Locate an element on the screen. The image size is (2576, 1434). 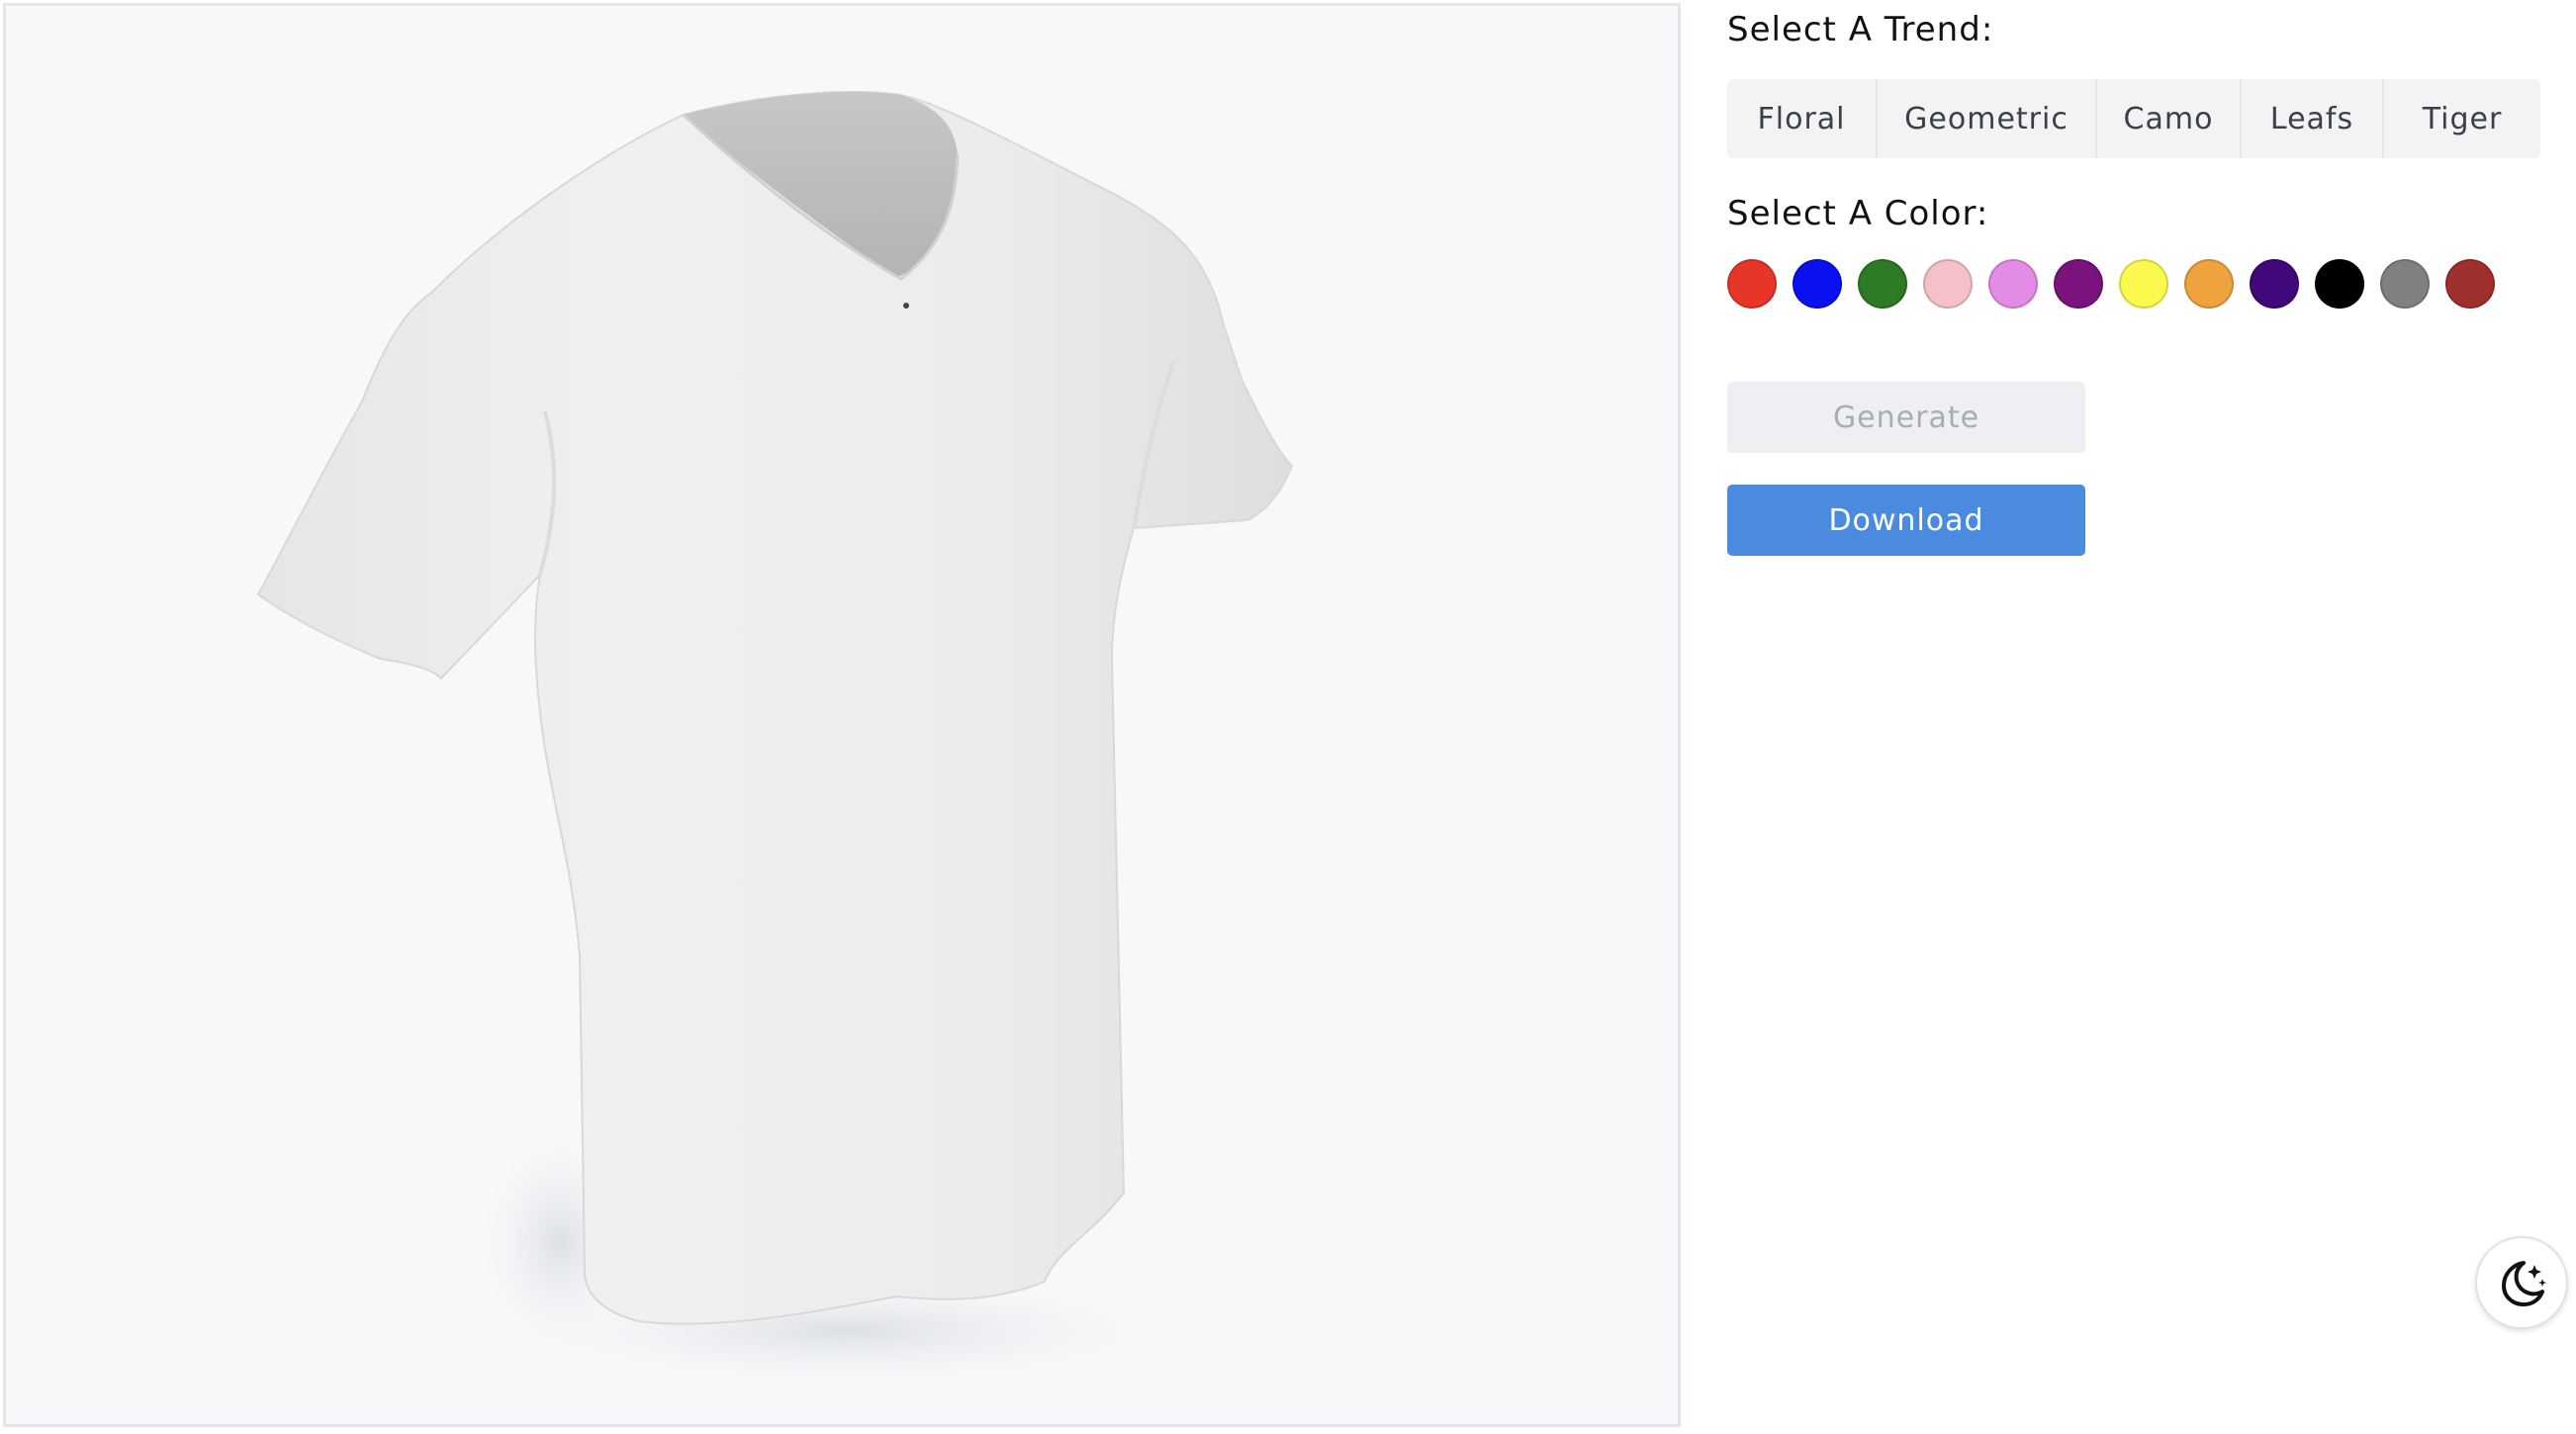
theme-toggle-button is located at coordinates (2522, 1282).